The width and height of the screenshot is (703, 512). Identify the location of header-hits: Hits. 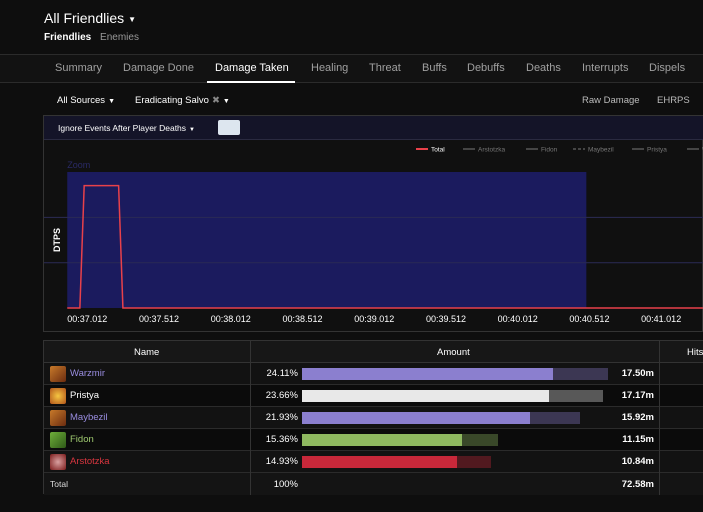
(695, 352).